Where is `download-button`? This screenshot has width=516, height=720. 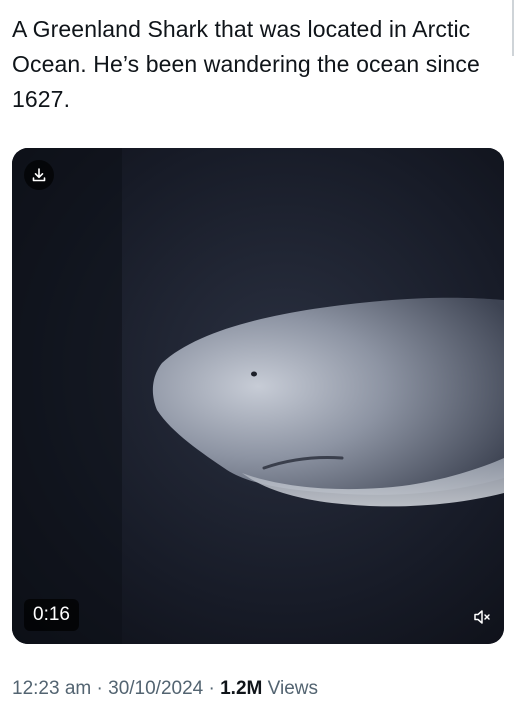 download-button is located at coordinates (39, 175).